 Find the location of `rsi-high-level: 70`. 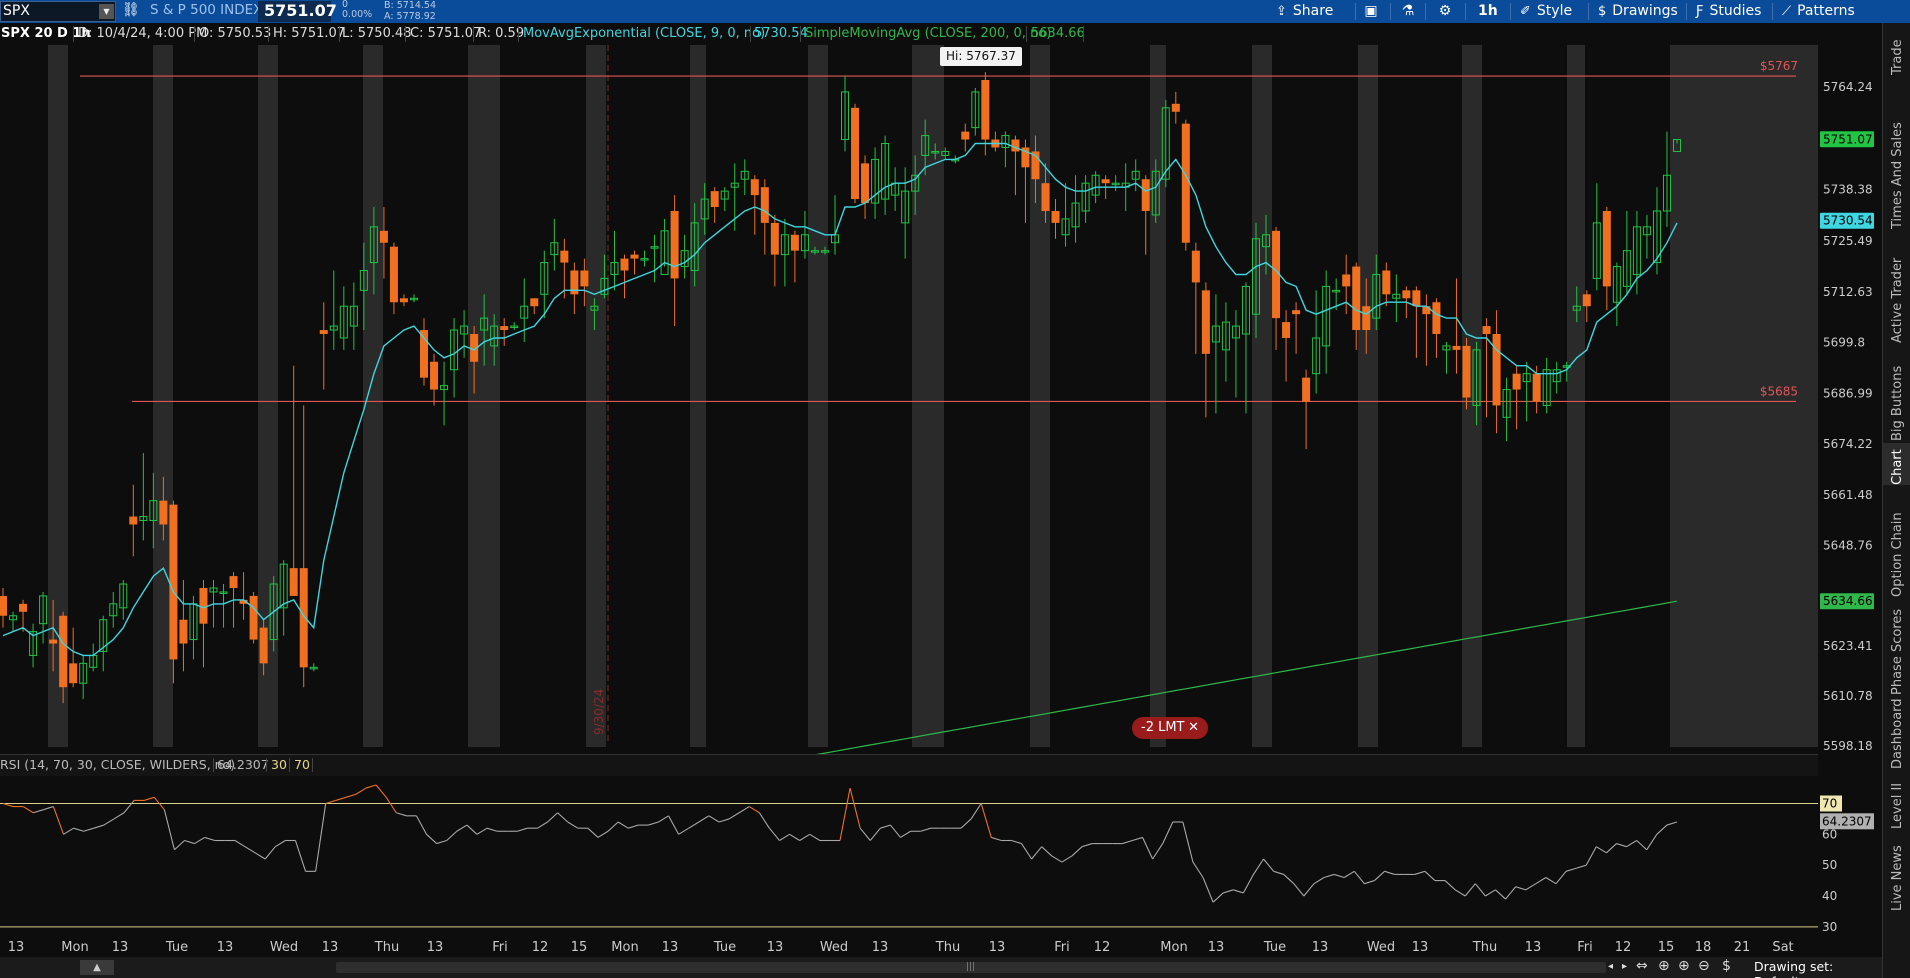

rsi-high-level: 70 is located at coordinates (302, 764).